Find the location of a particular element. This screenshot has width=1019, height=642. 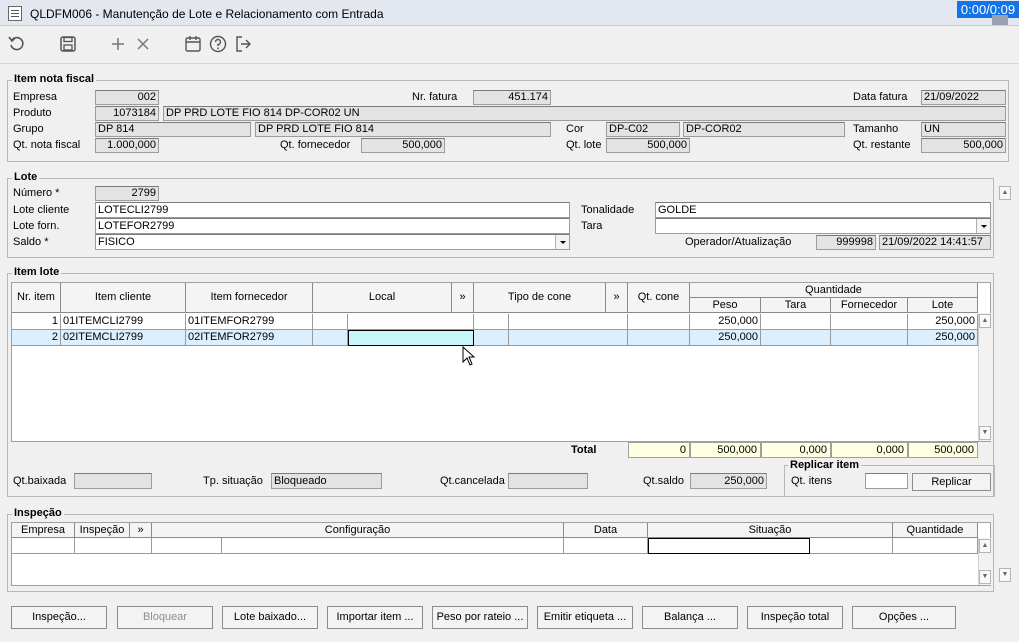

empresa-field: 002 is located at coordinates (127, 97).